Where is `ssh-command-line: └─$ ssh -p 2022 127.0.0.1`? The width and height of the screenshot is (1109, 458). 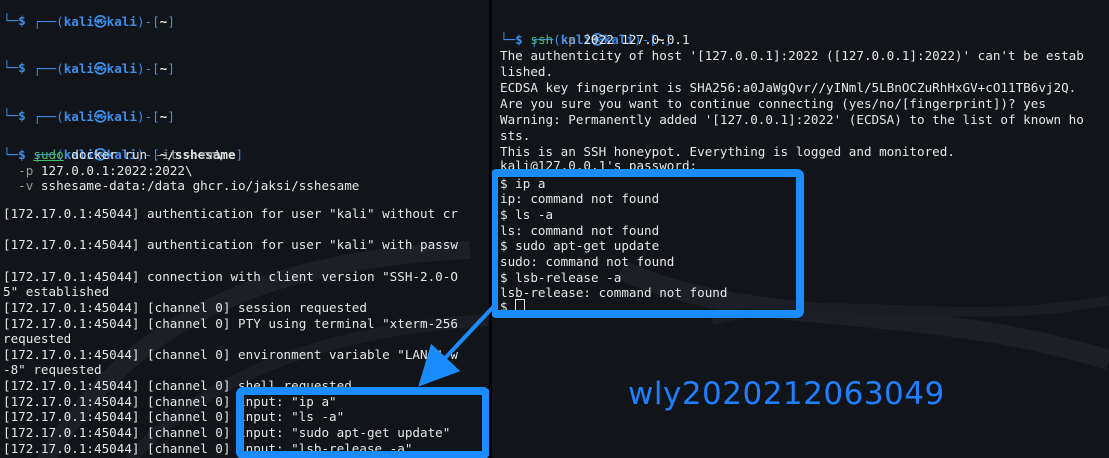
ssh-command-line: └─$ ssh -p 2022 127.0.0.1 is located at coordinates (595, 39).